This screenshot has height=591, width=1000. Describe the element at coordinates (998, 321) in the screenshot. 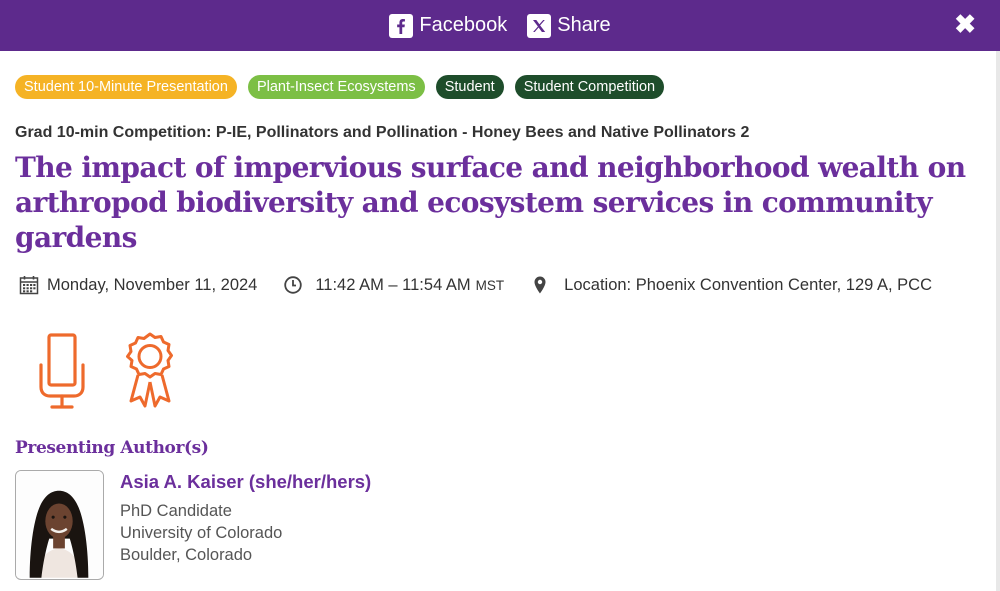

I see `scrollbar` at that location.